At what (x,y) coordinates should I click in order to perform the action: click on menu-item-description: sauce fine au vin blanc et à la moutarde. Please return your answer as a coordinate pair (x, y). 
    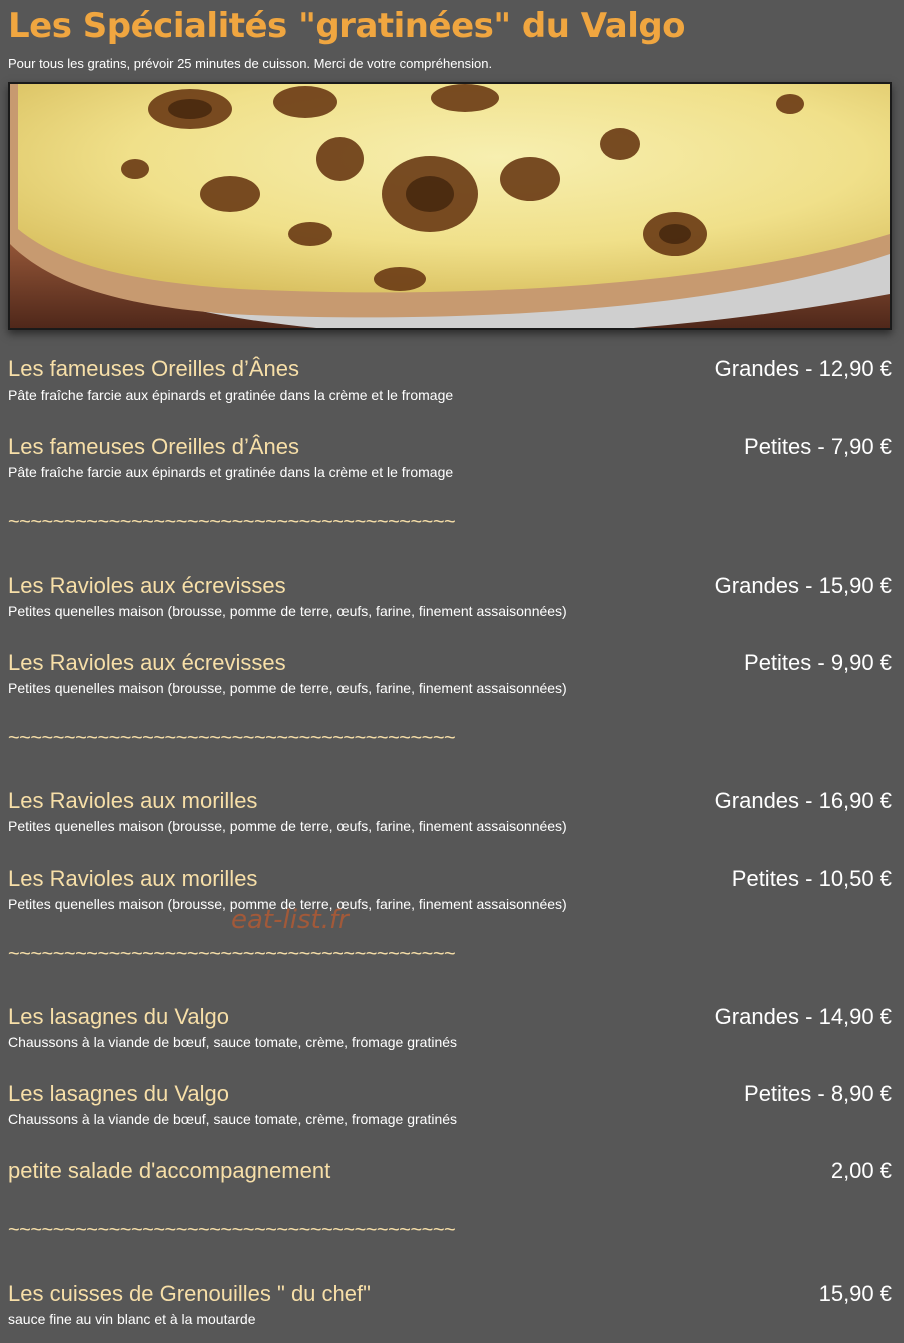
    Looking at the image, I should click on (132, 1319).